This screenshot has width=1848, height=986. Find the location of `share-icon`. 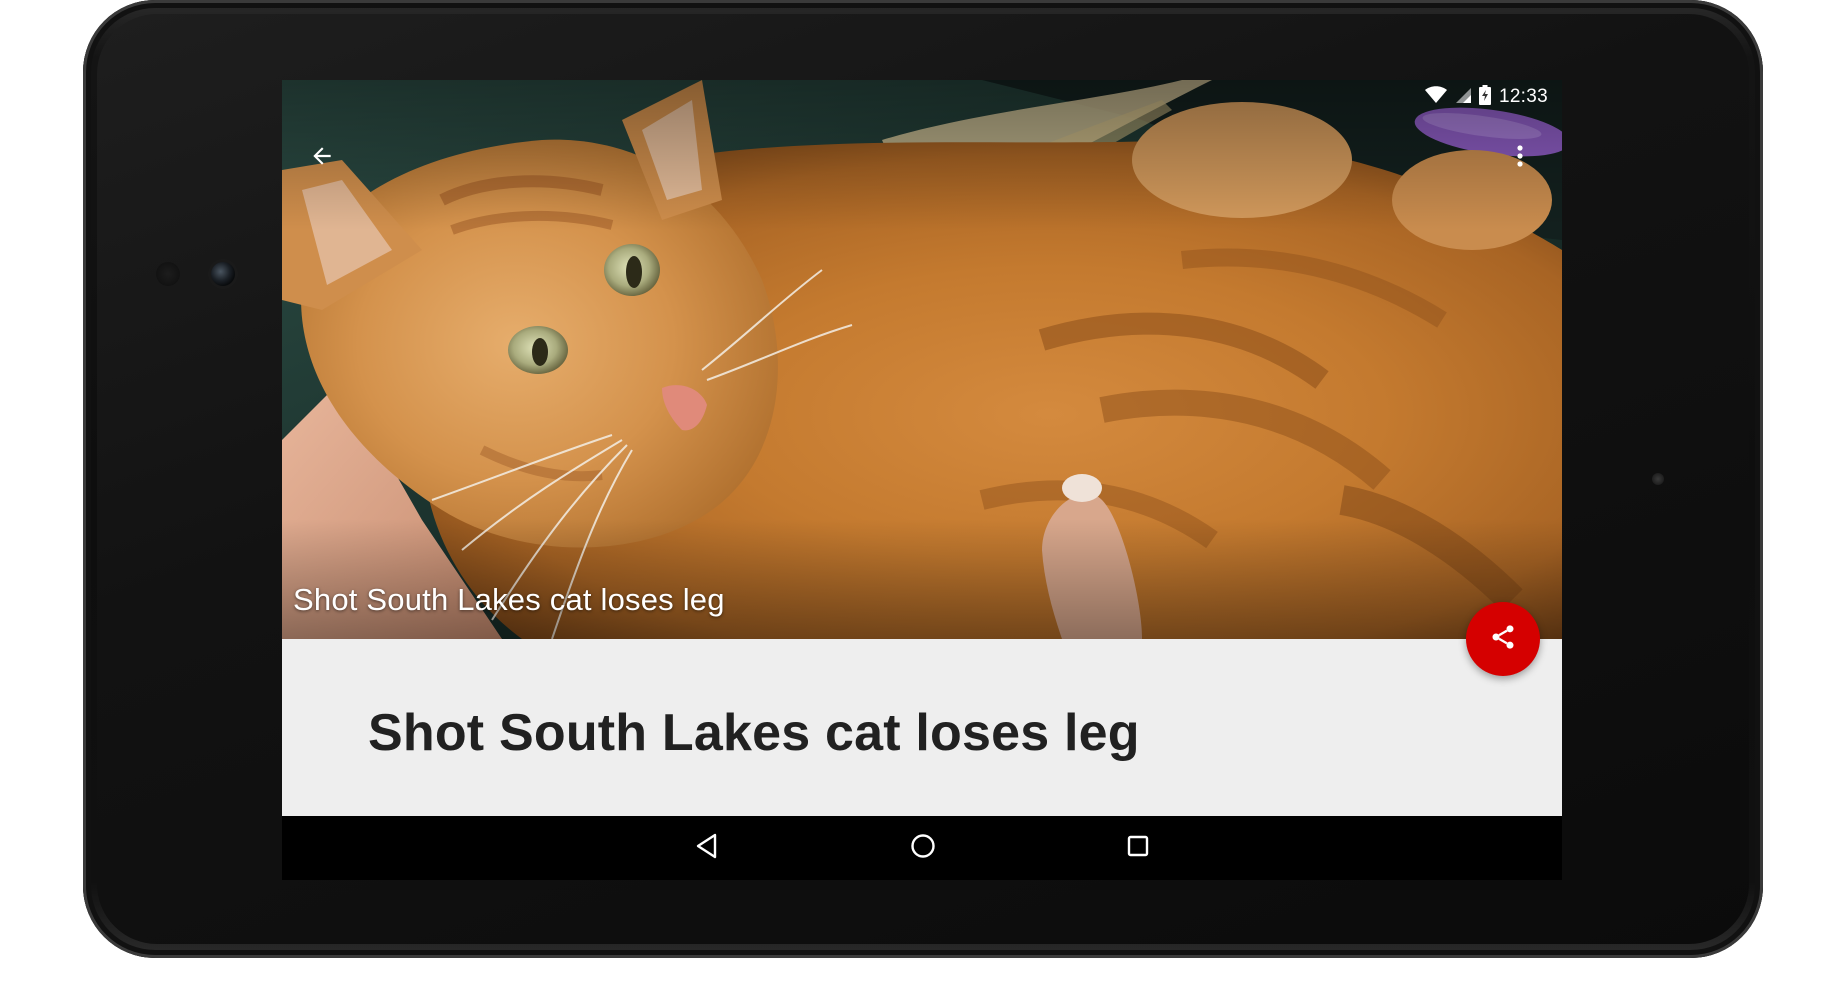

share-icon is located at coordinates (1503, 639).